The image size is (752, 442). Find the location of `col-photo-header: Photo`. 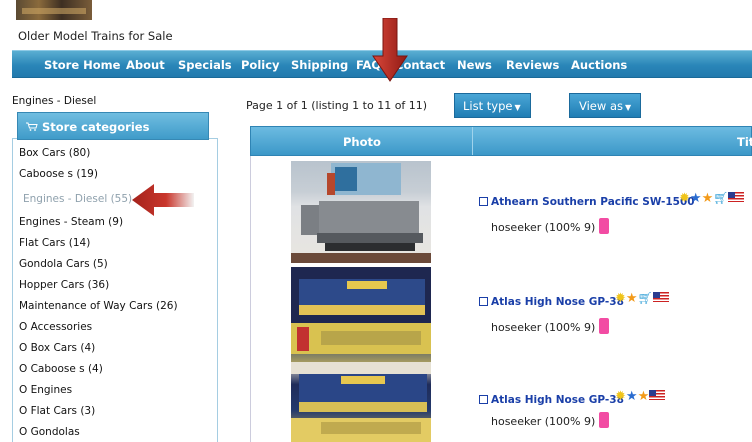

col-photo-header: Photo is located at coordinates (362, 142).